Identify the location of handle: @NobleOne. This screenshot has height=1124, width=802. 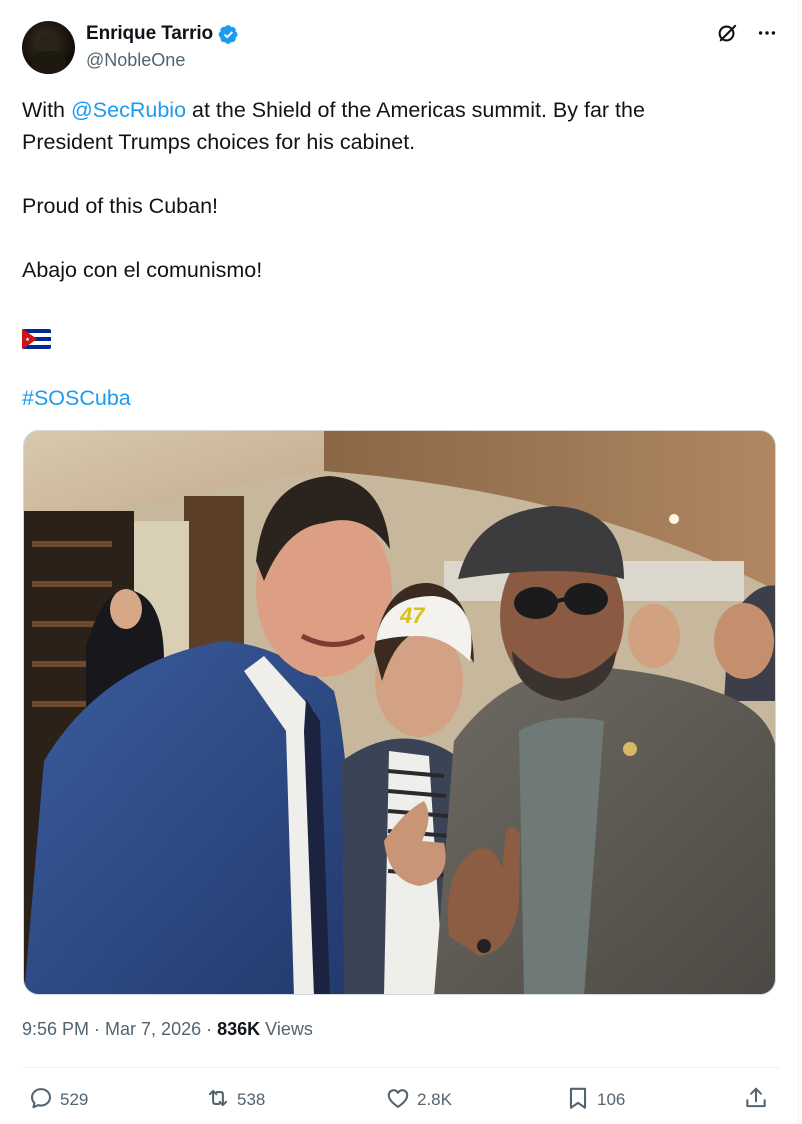
(135, 60).